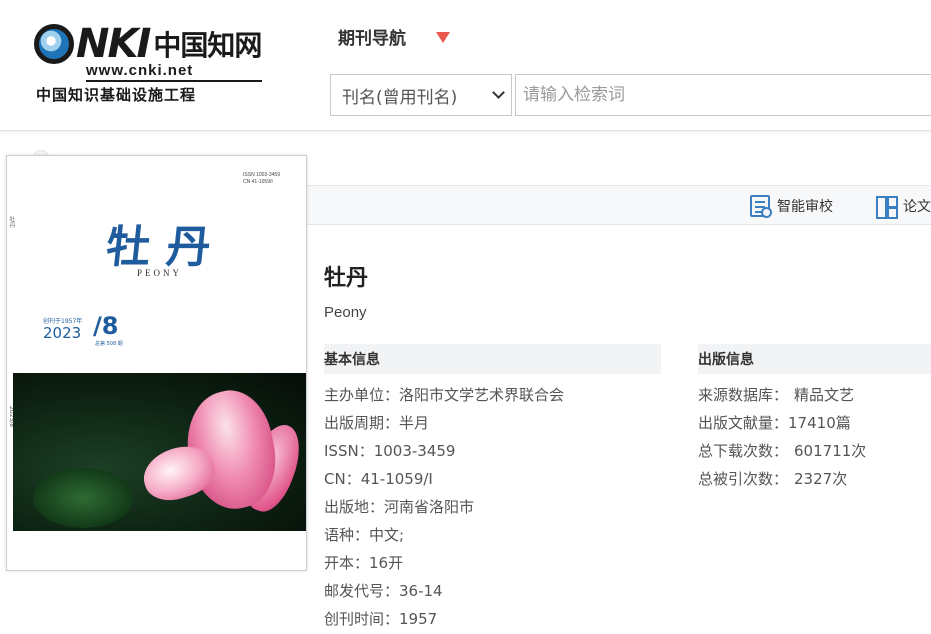  What do you see at coordinates (917, 207) in the screenshot?
I see `paper-label: 论文` at bounding box center [917, 207].